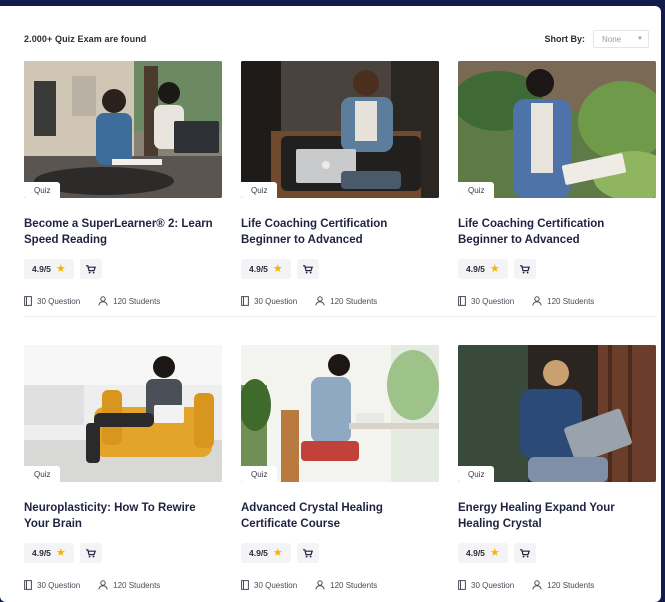 This screenshot has width=665, height=602. Describe the element at coordinates (612, 39) in the screenshot. I see `sort-value: None` at that location.